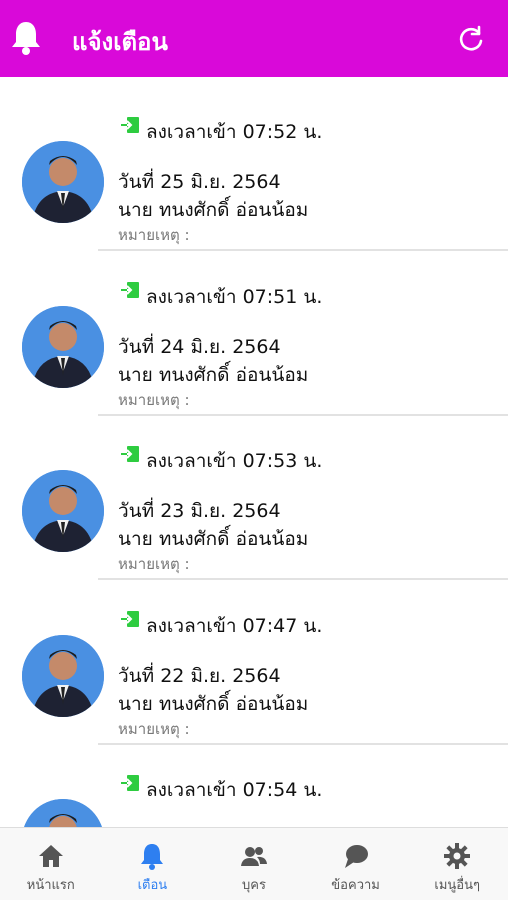 This screenshot has width=508, height=900. I want to click on tab-notifications: เตือน, so click(153, 864).